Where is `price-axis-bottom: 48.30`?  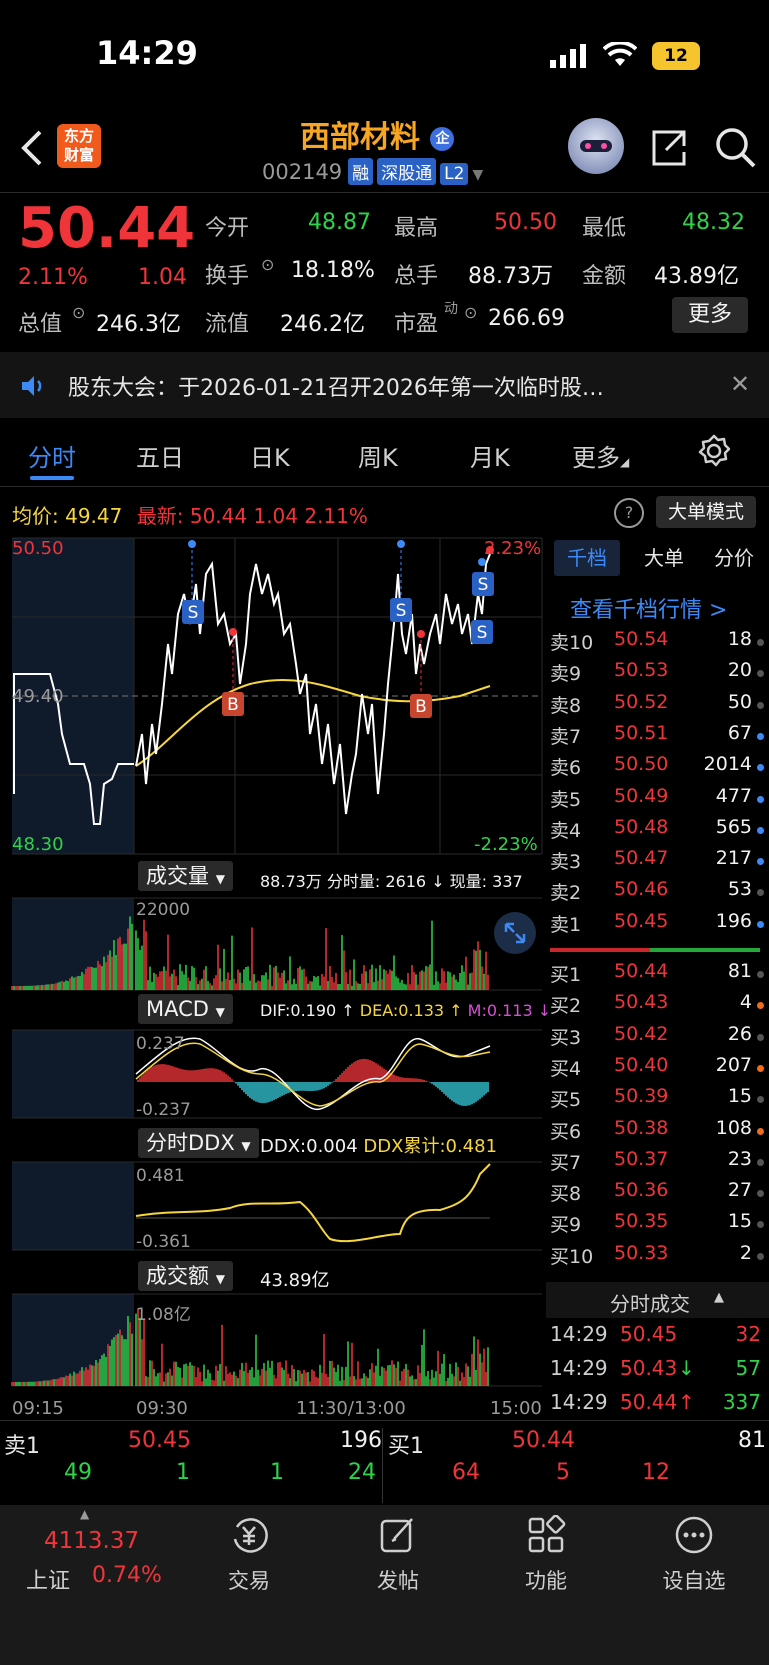
price-axis-bottom: 48.30 is located at coordinates (38, 844).